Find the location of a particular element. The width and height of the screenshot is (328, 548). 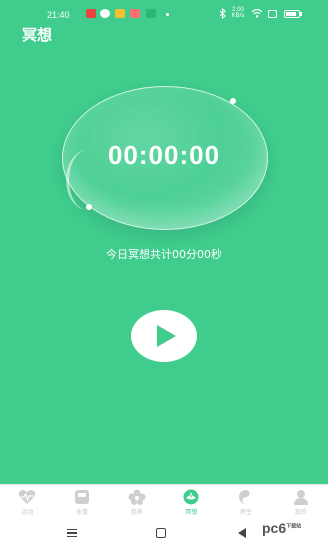

menu-icon is located at coordinates (72, 533).